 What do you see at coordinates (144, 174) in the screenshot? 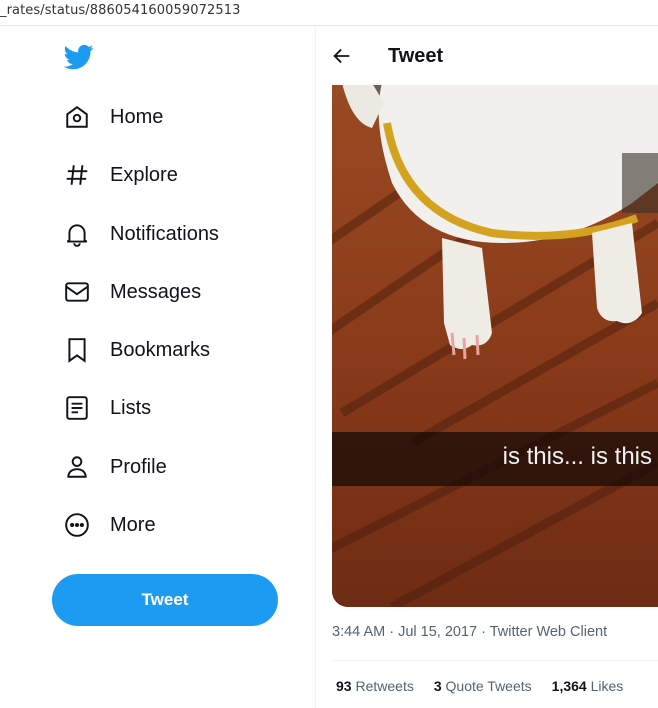
I see `sidebar-item-label: Explore` at bounding box center [144, 174].